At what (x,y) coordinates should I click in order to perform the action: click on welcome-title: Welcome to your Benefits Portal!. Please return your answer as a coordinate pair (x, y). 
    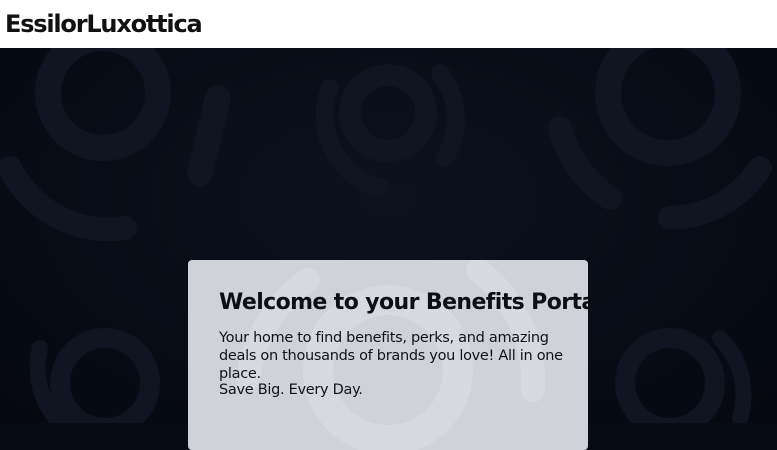
    Looking at the image, I should click on (403, 302).